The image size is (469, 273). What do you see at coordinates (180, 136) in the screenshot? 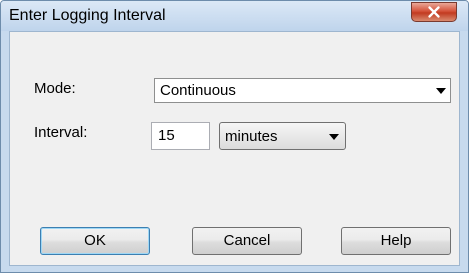
I see `interval-input: 15` at bounding box center [180, 136].